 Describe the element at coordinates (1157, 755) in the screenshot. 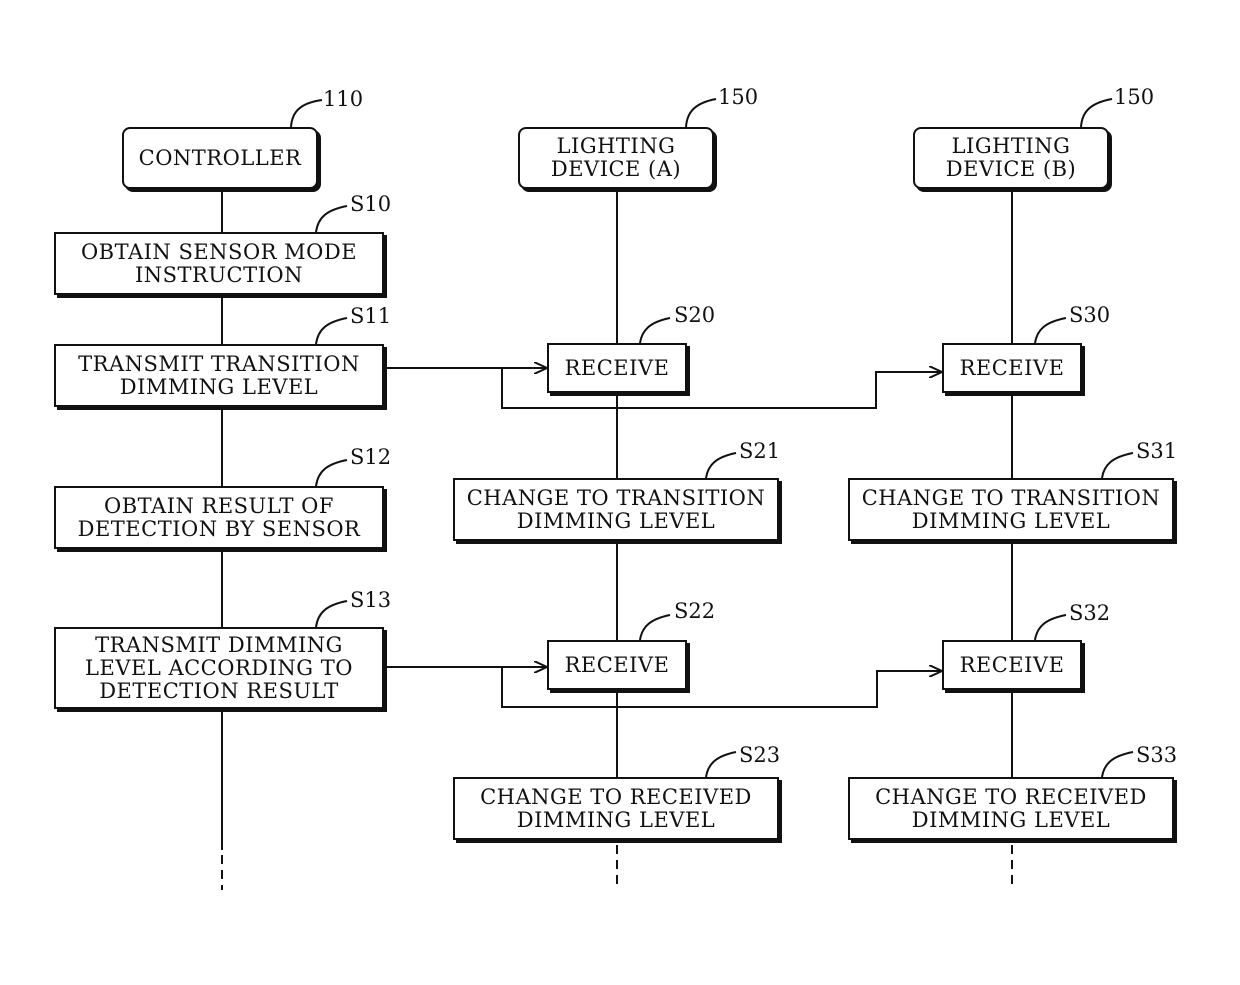

I see `label-s33: S33` at that location.